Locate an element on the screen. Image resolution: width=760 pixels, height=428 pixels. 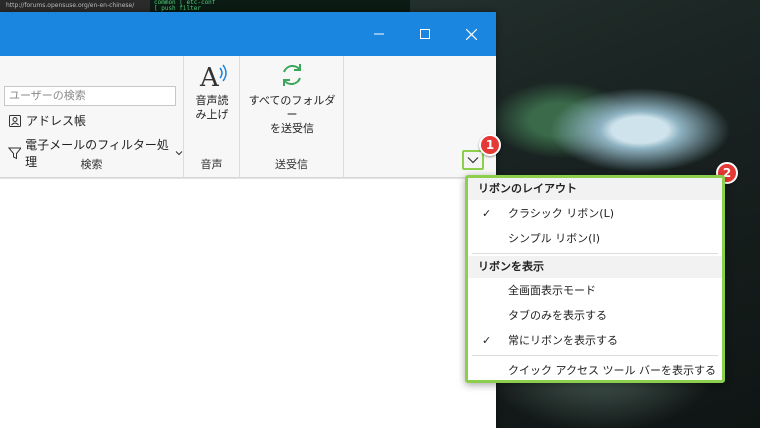
title-bar is located at coordinates (248, 34).